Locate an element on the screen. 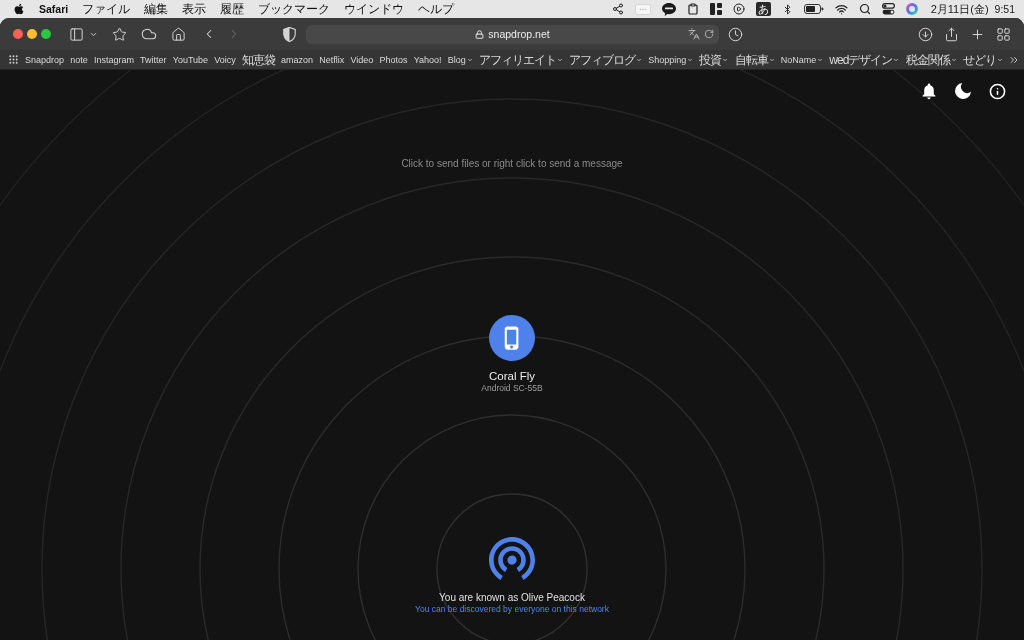 Image resolution: width=1024 pixels, height=640 pixels. discovery-text: You can be discovered by everyone on this network is located at coordinates (512, 609).